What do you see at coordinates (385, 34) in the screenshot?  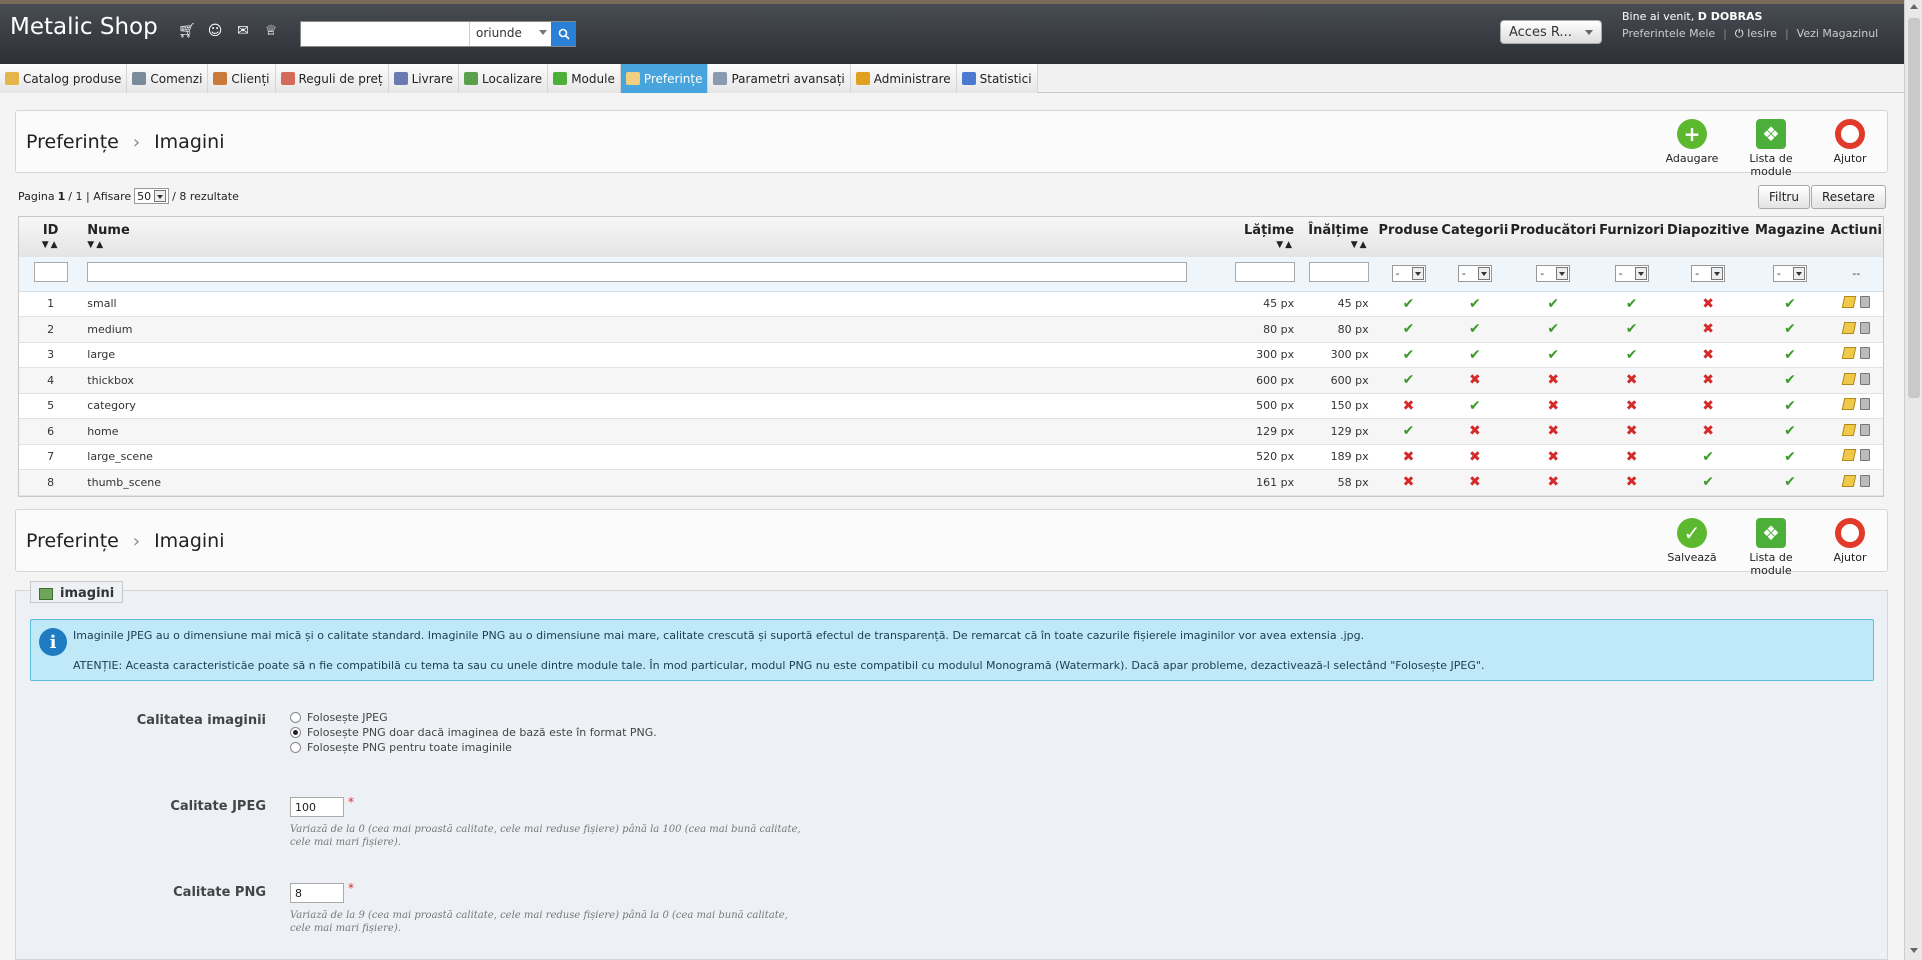 I see `search-input` at bounding box center [385, 34].